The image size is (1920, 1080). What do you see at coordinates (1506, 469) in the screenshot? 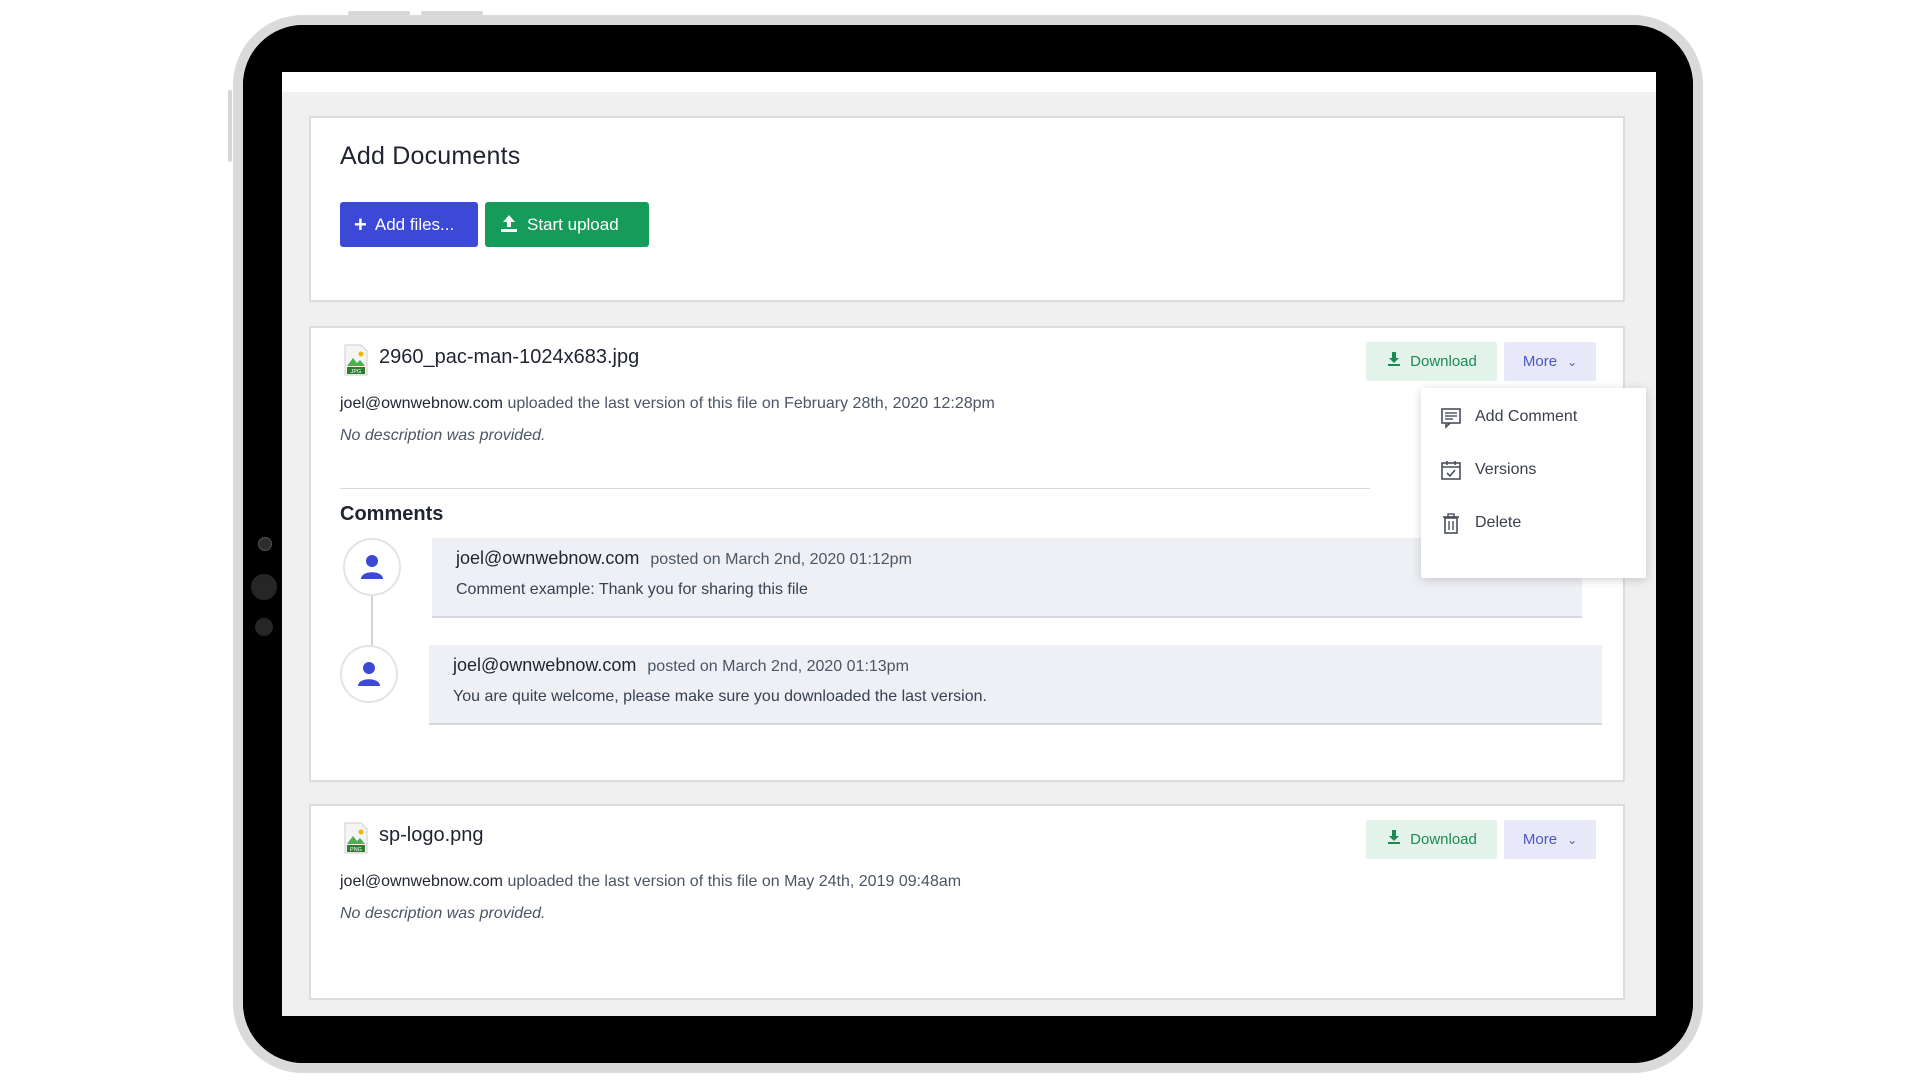
I see `menu-item-label: Versions` at bounding box center [1506, 469].